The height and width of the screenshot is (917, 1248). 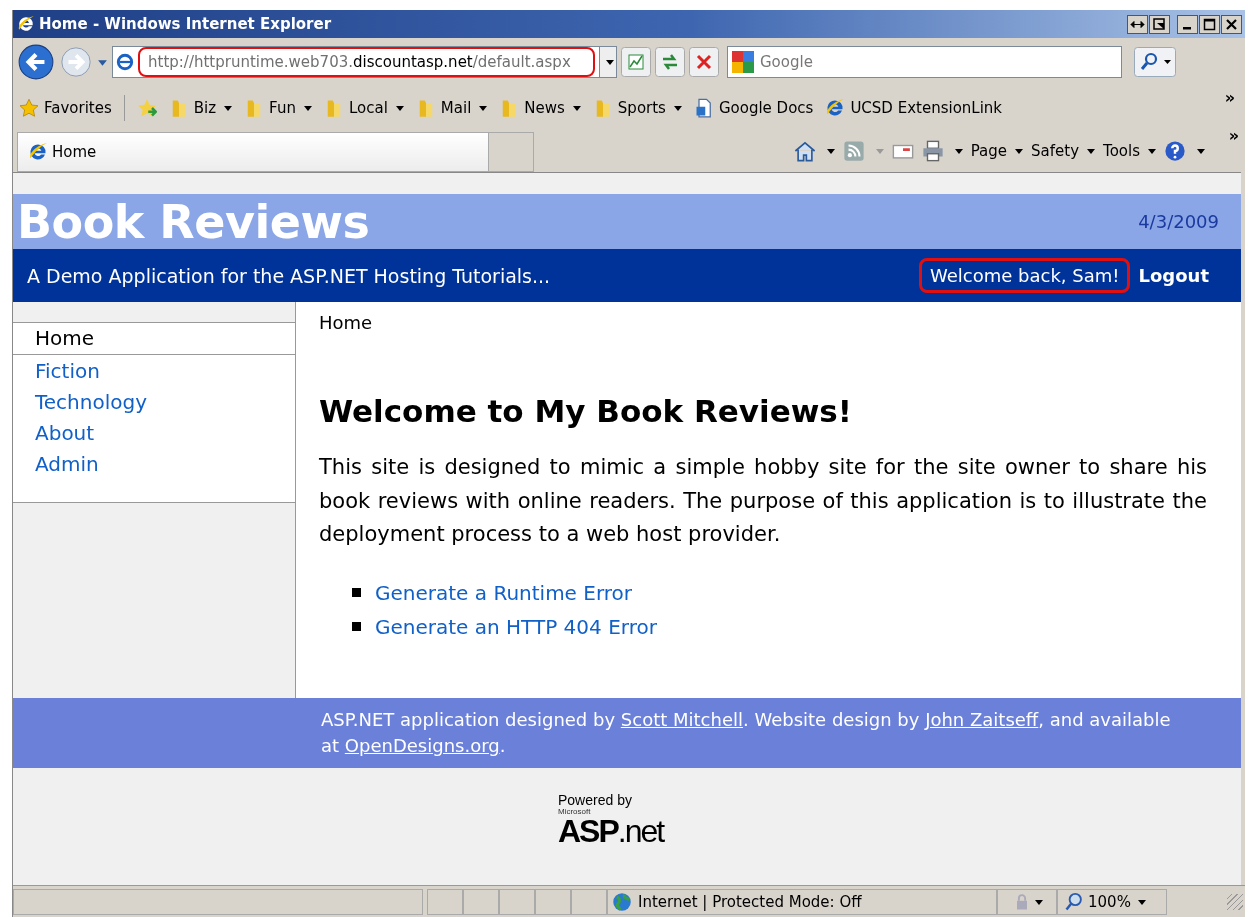 What do you see at coordinates (1074, 901) in the screenshot?
I see `magnifier-icon` at bounding box center [1074, 901].